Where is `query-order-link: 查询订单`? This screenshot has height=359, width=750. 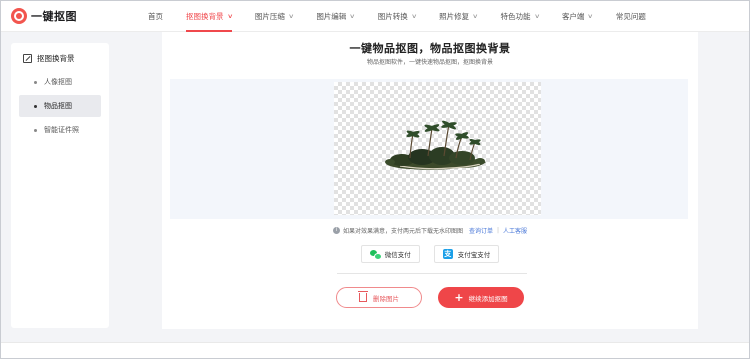 query-order-link: 查询订单 is located at coordinates (481, 230).